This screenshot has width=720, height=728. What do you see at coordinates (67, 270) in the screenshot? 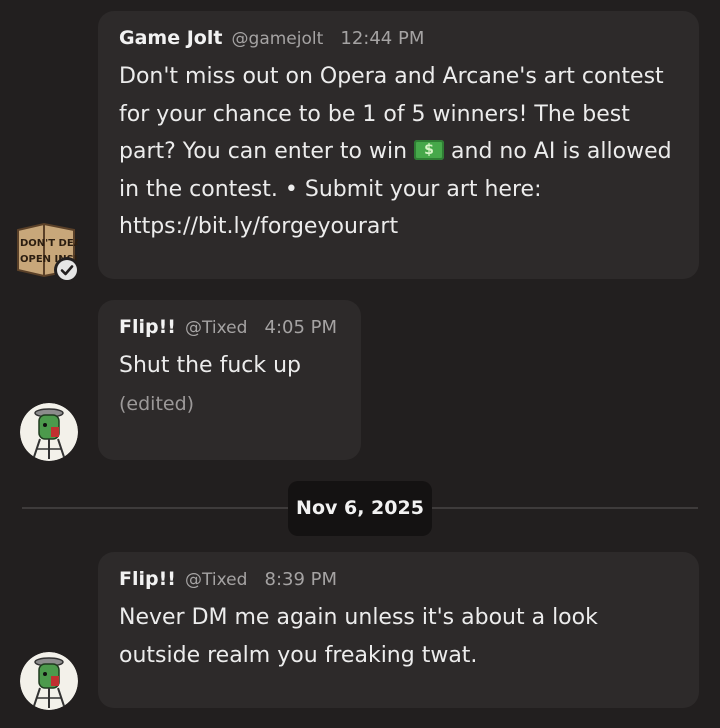
I see `verified-badge-icon` at bounding box center [67, 270].